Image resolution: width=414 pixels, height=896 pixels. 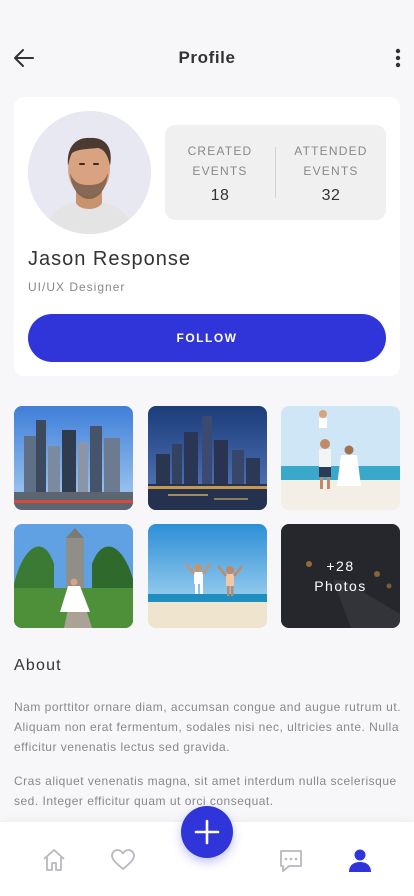 I want to click on photo-night-city, so click(x=207, y=458).